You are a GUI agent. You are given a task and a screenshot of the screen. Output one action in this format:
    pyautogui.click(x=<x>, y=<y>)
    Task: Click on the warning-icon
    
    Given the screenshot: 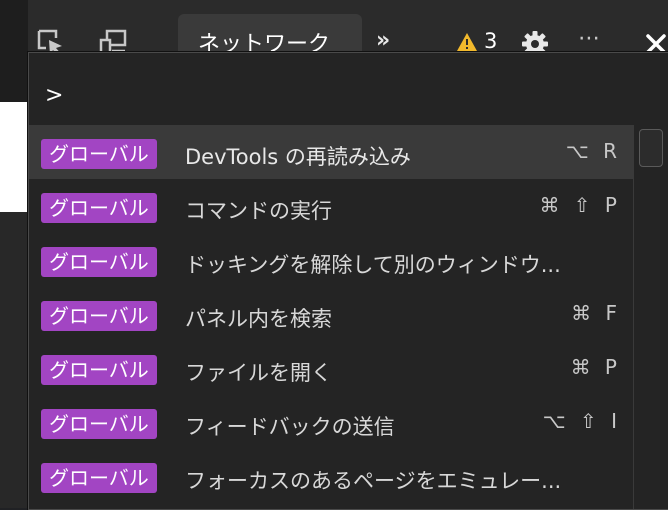 What is the action you would take?
    pyautogui.click(x=467, y=42)
    